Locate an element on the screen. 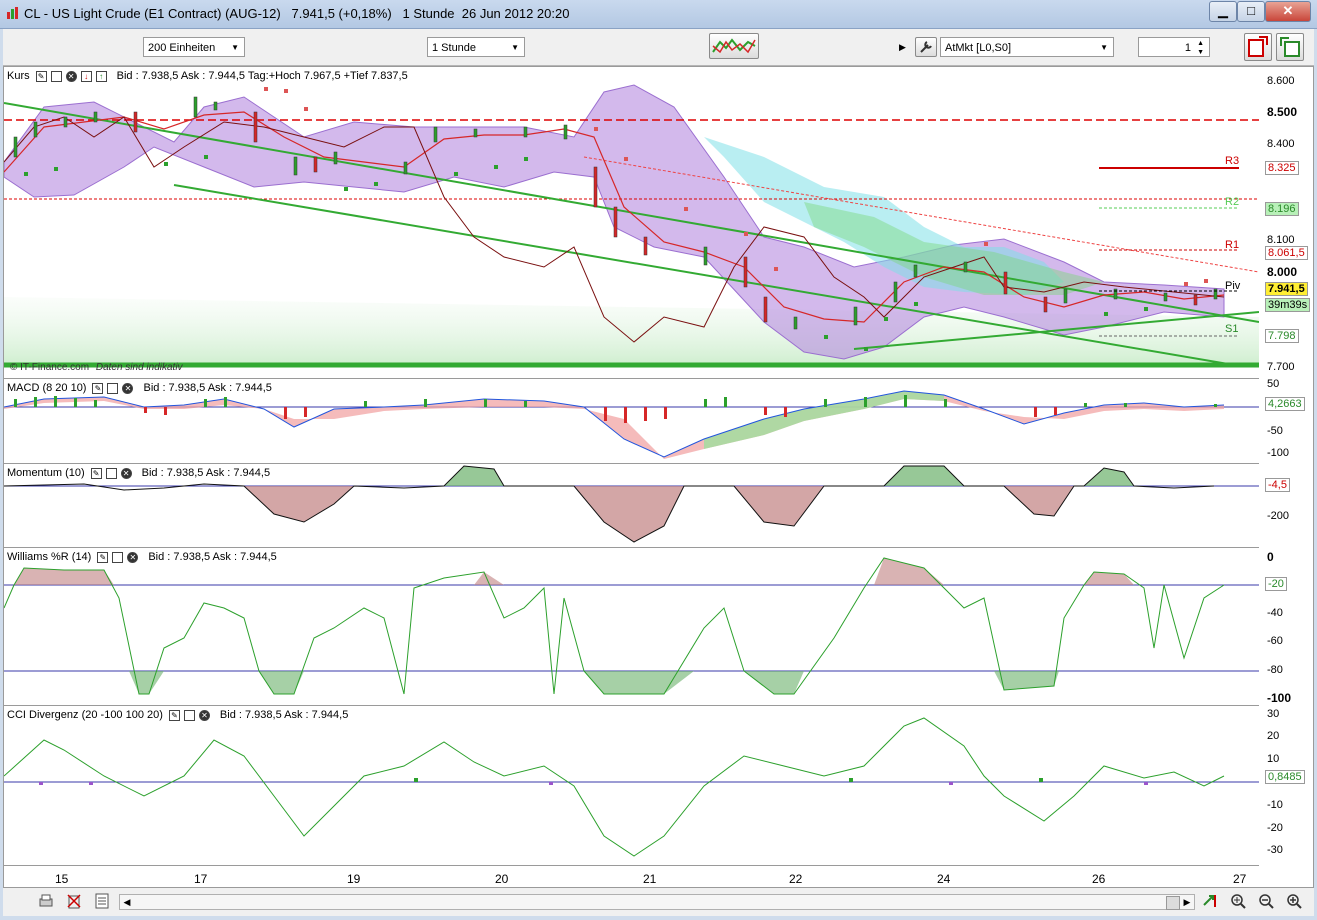 Image resolution: width=1317 pixels, height=920 pixels. r3-label: R3 is located at coordinates (1232, 161).